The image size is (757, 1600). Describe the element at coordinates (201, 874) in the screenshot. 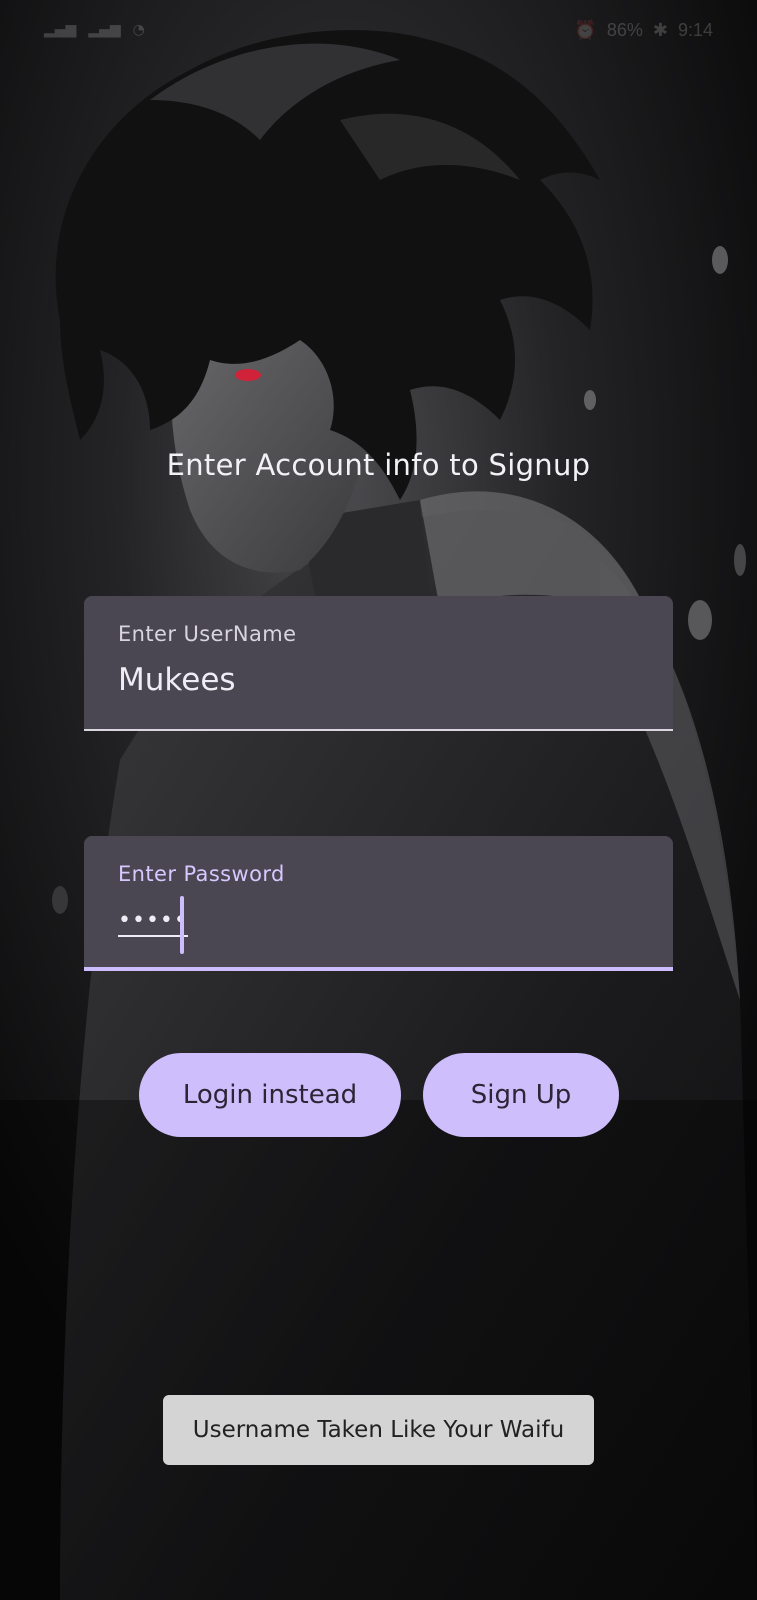

I see `password-label: Enter Password` at that location.